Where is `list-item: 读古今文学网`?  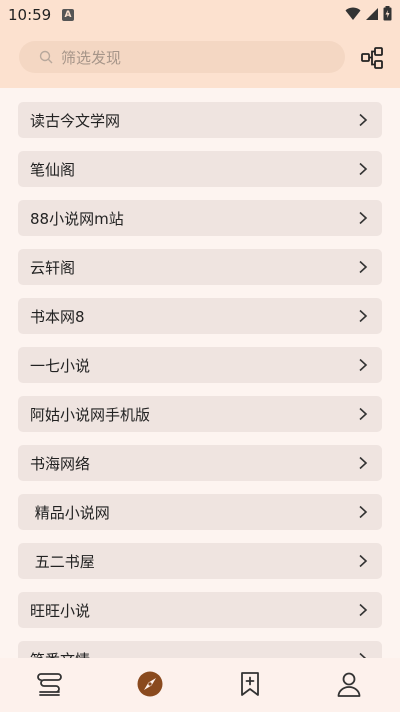 list-item: 读古今文学网 is located at coordinates (200, 120).